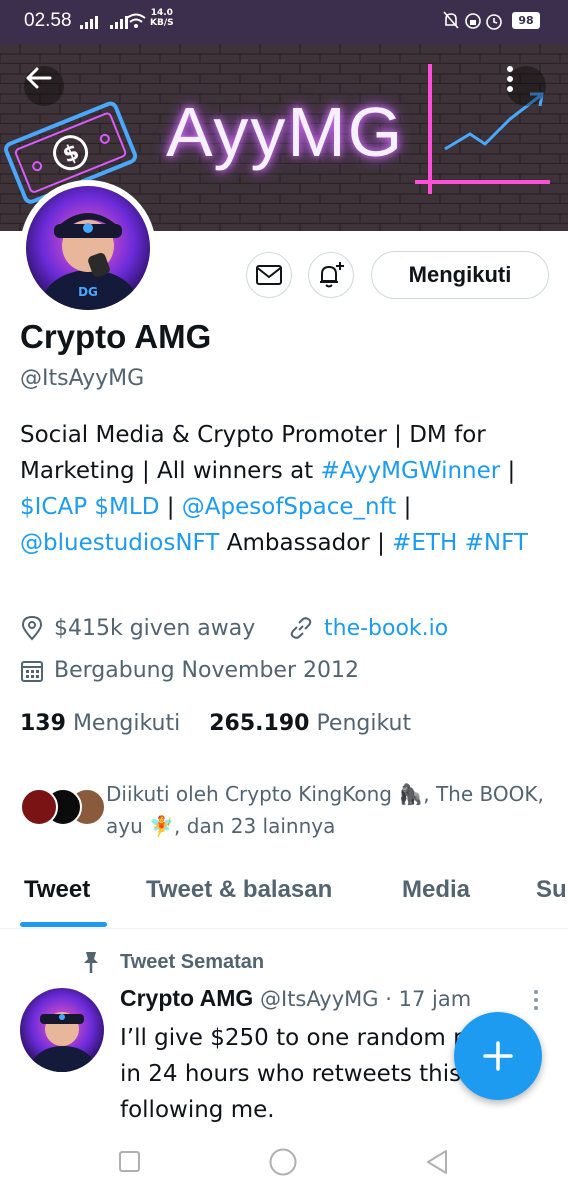 The height and width of the screenshot is (1200, 568). I want to click on speed-unit: KB/S, so click(162, 23).